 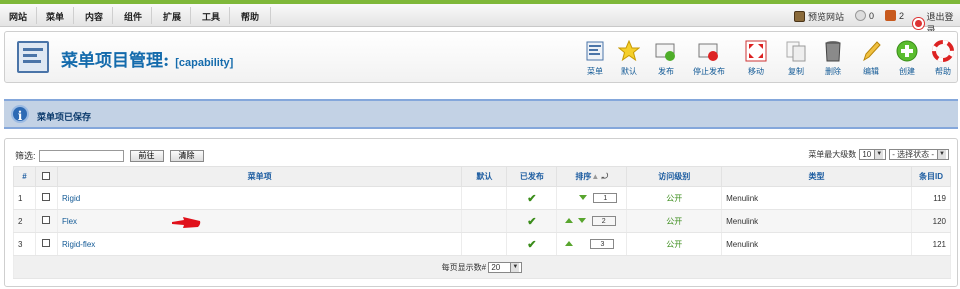 I want to click on col-select-all, so click(x=46, y=176).